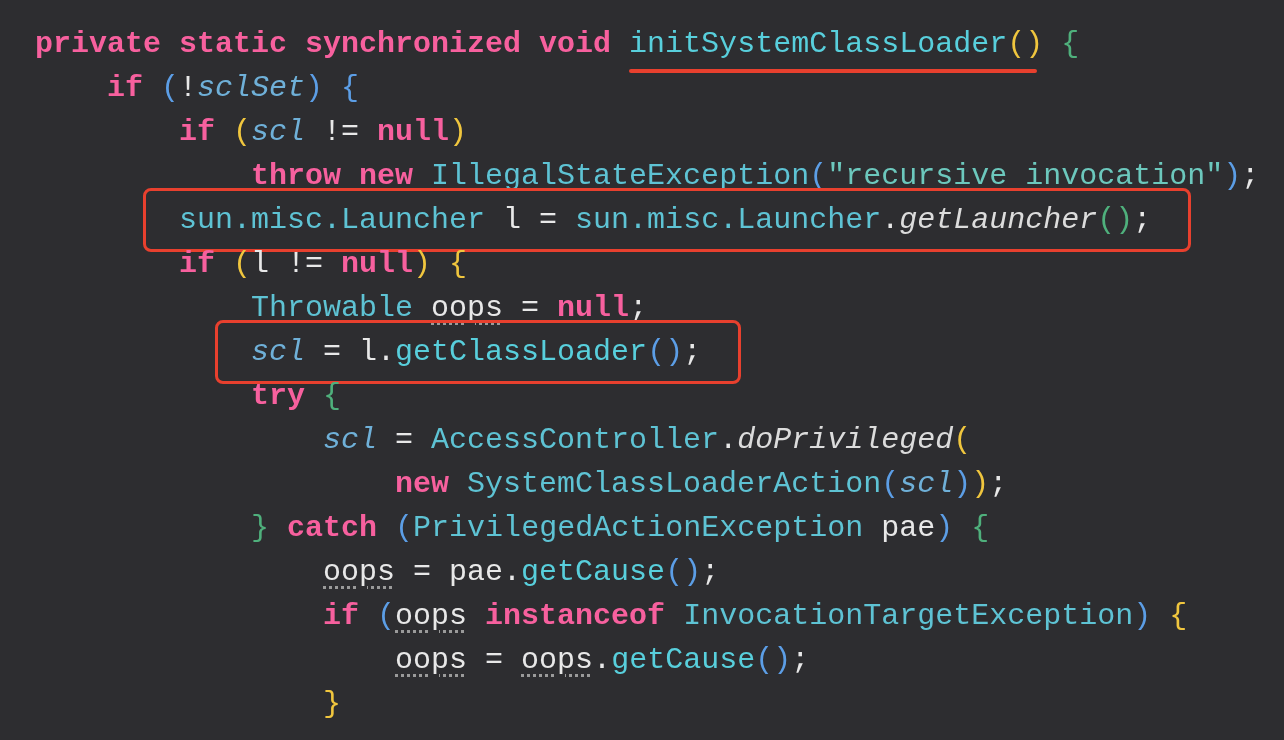  Describe the element at coordinates (323, 132) in the screenshot. I see `code-line: if (scl != null)` at that location.